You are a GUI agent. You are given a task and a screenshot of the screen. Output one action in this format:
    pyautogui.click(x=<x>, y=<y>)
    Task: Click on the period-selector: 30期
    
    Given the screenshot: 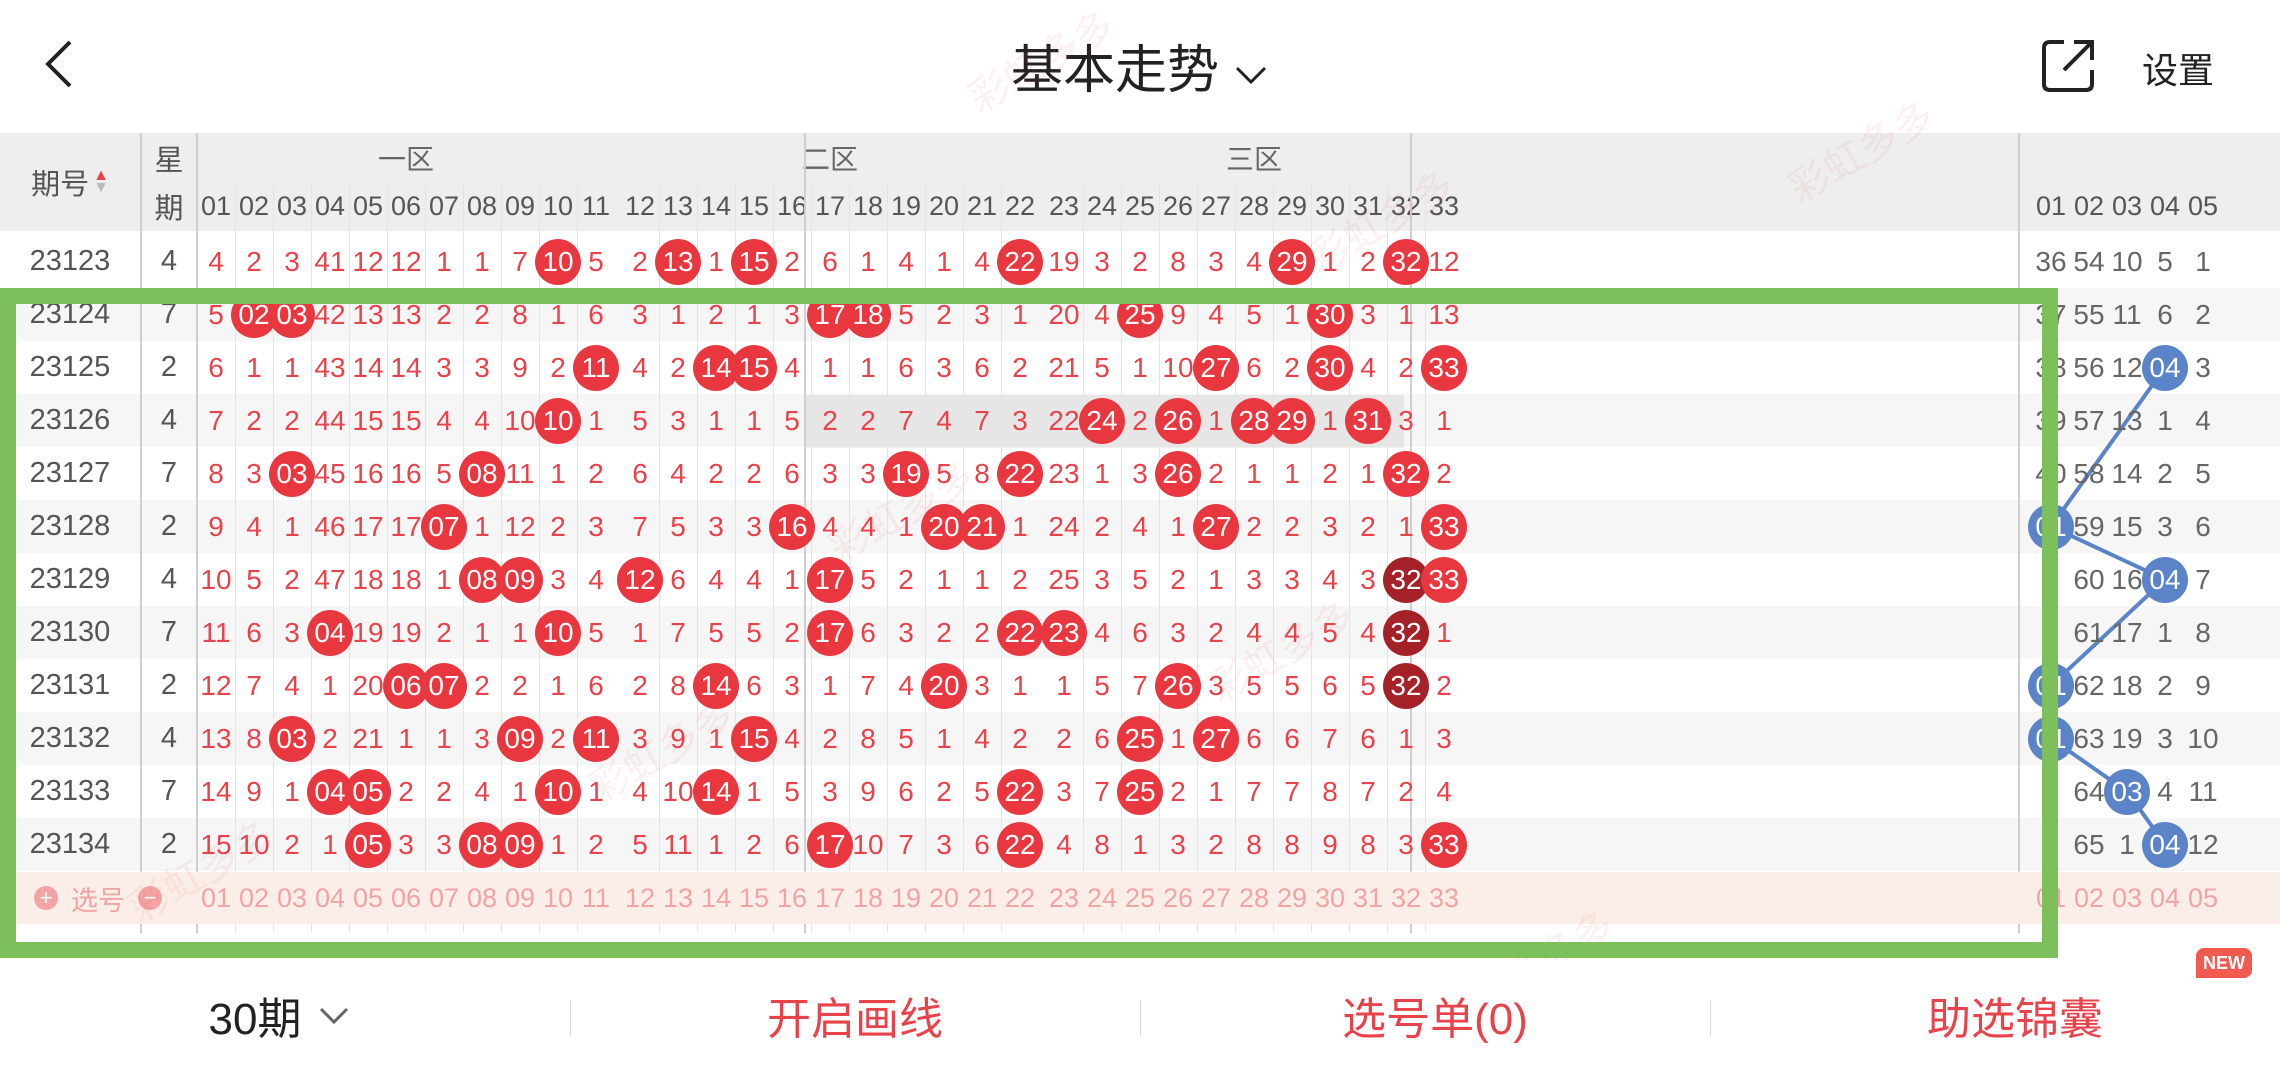 What is the action you would take?
    pyautogui.click(x=280, y=1015)
    